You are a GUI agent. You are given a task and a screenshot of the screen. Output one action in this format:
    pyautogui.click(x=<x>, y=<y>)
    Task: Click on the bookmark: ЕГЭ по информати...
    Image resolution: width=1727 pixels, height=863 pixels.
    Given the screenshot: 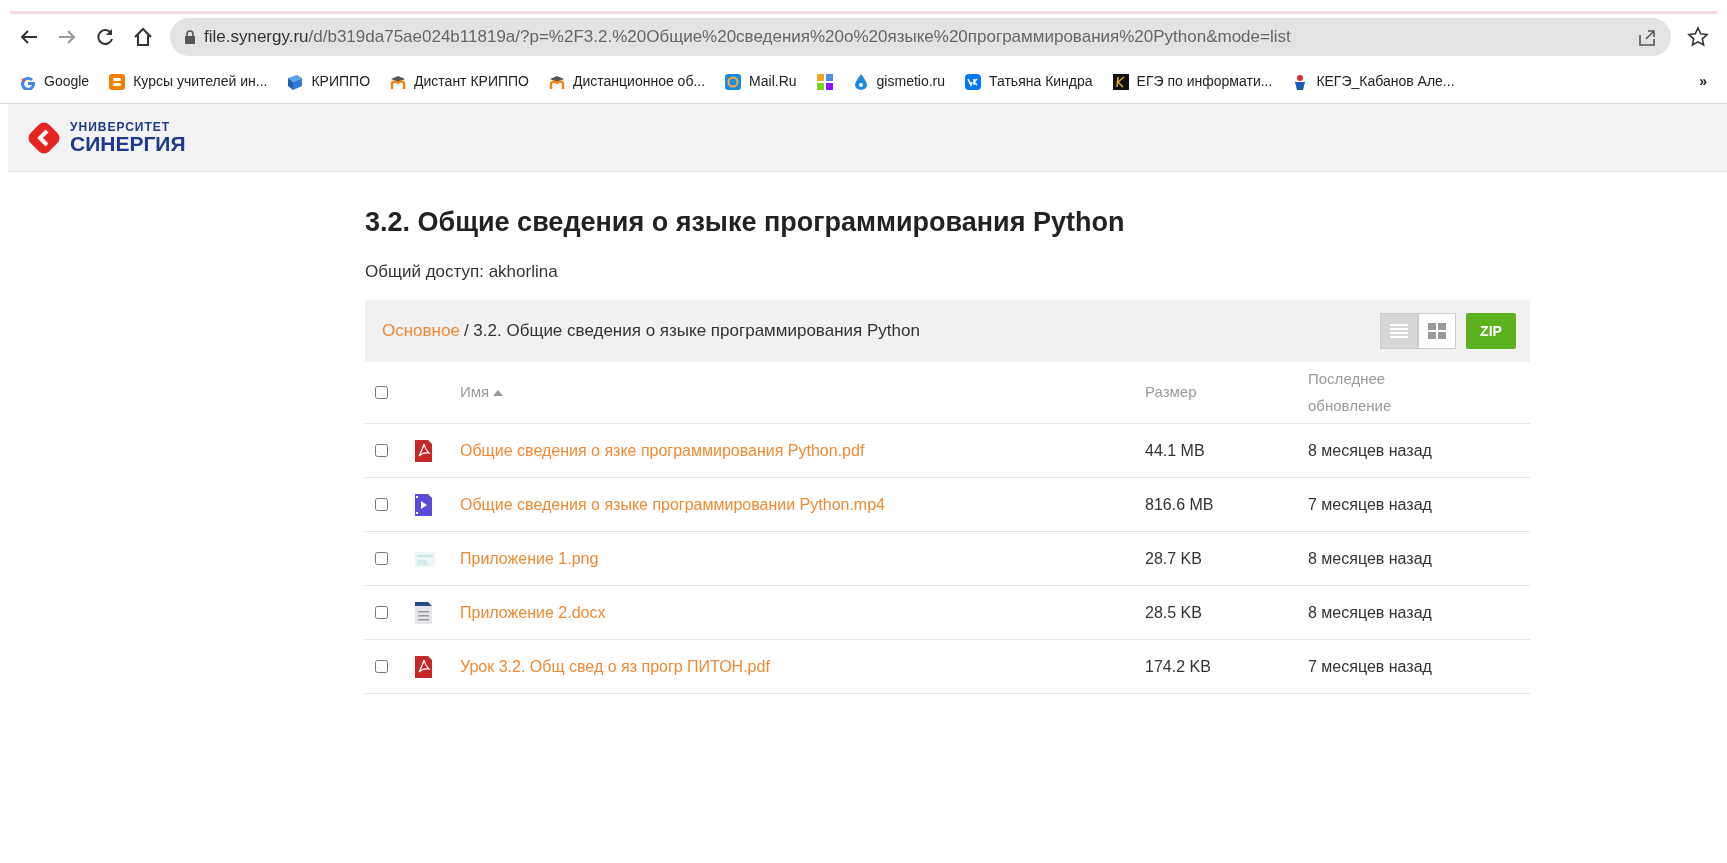 What is the action you would take?
    pyautogui.click(x=1192, y=81)
    